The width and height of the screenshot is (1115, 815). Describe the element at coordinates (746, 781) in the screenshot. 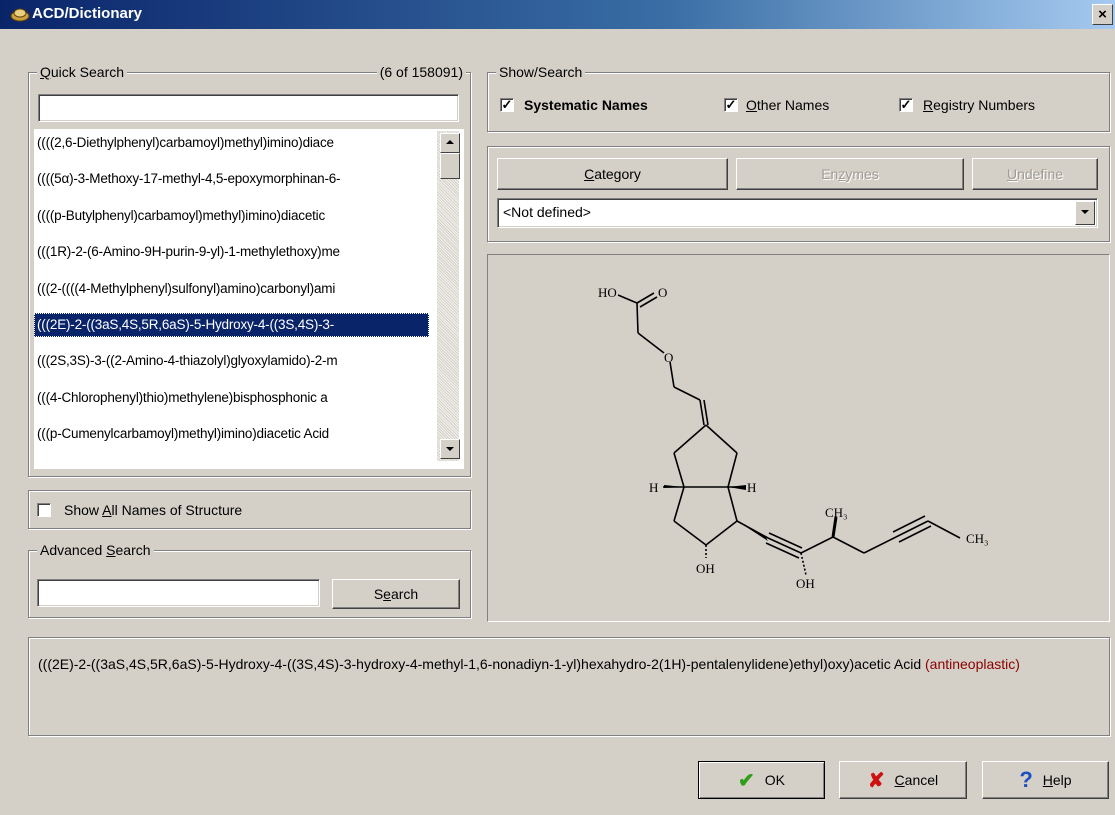

I see `checkmark-icon: ✔` at that location.